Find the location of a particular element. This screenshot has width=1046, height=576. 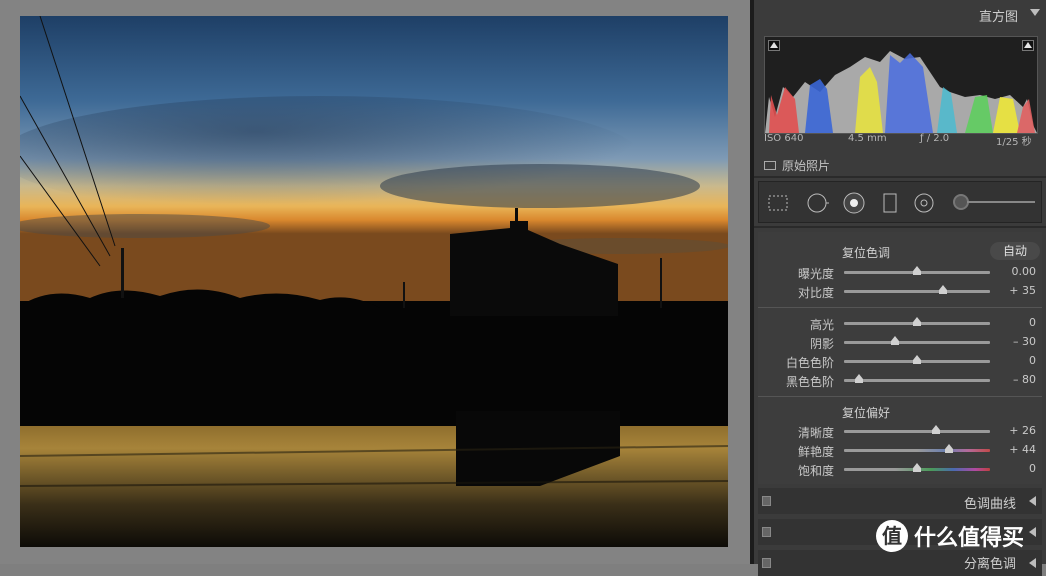

focal-length: 4.5 mm is located at coordinates (867, 138).